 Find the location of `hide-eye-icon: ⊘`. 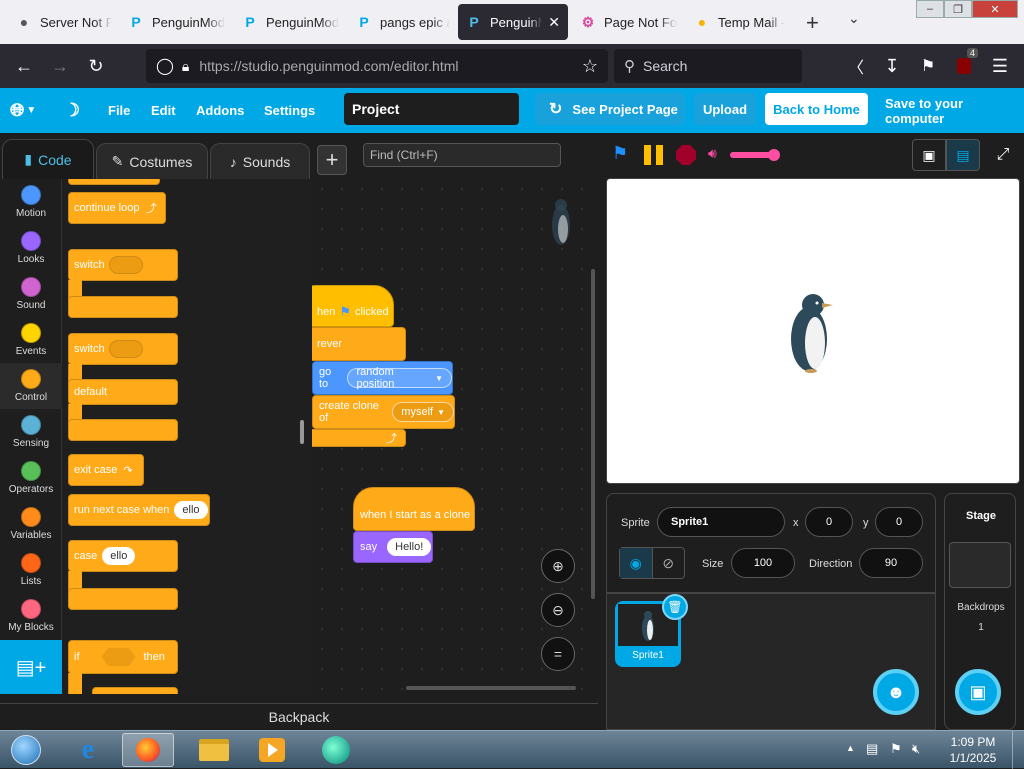

hide-eye-icon: ⊘ is located at coordinates (668, 563).